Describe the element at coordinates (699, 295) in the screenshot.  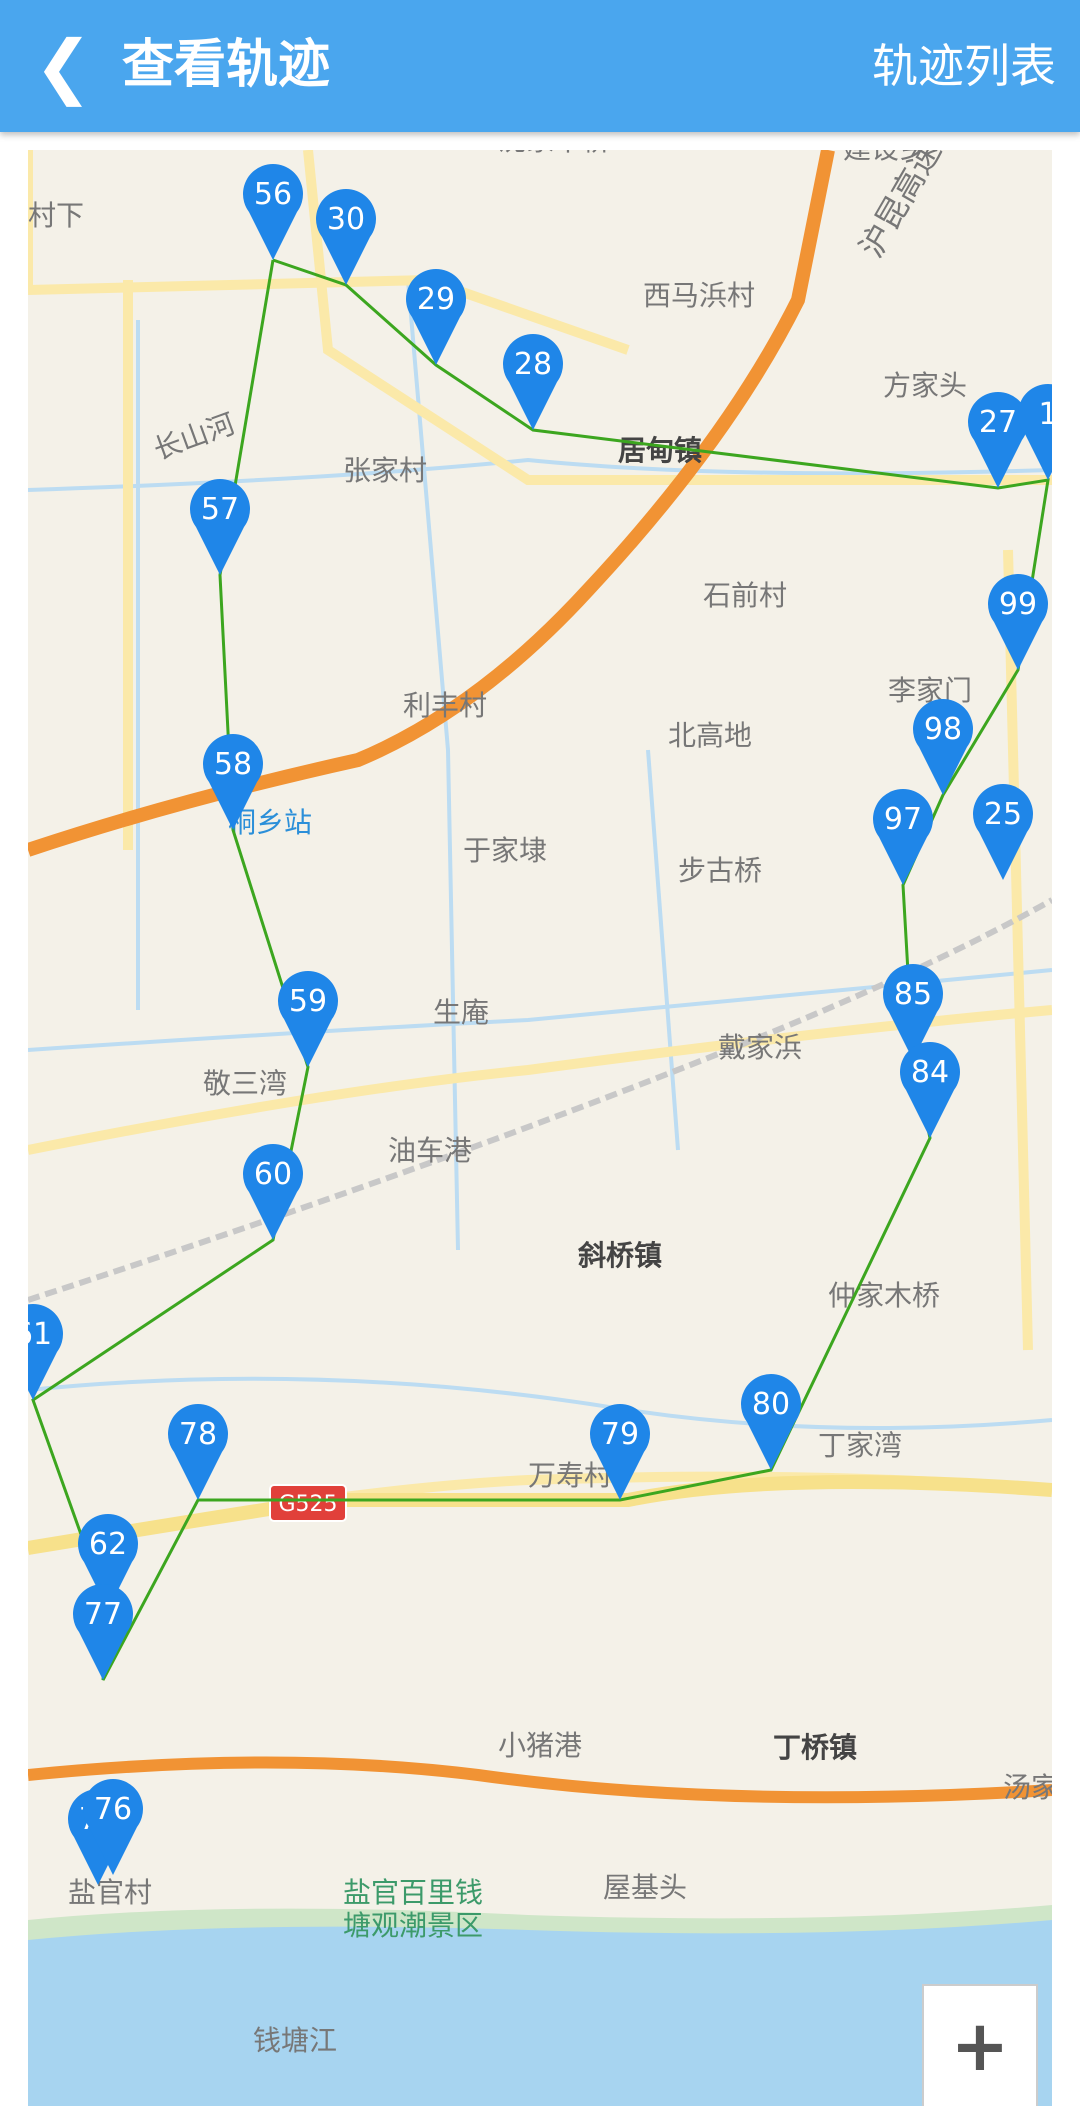
I see `place-label: 西马浜村` at that location.